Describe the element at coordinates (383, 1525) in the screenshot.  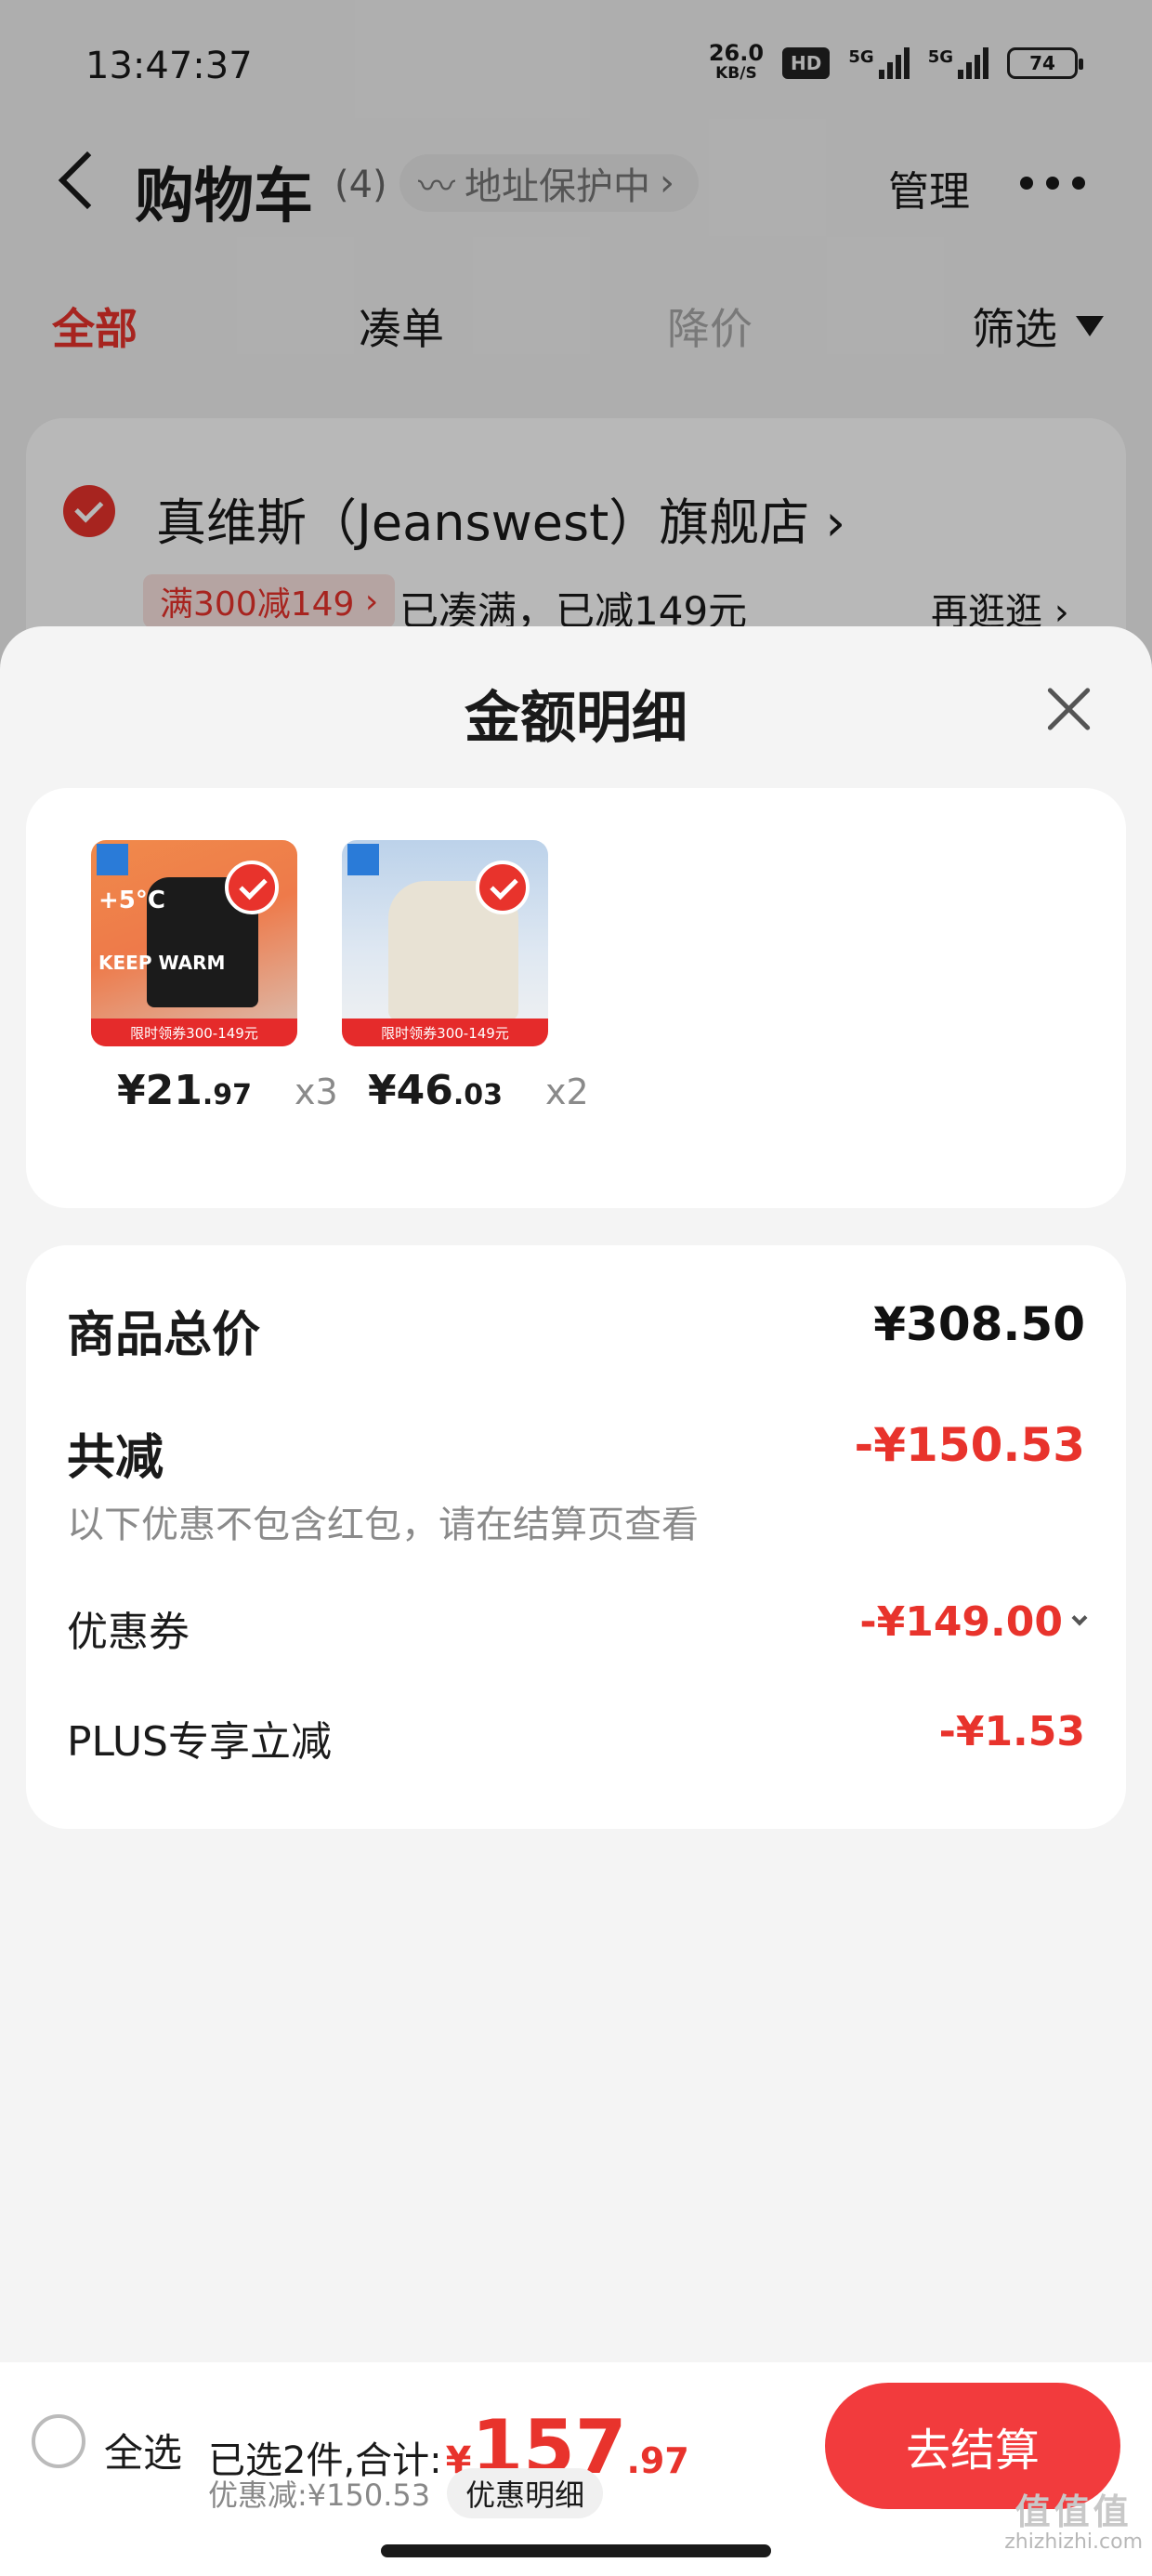
I see `discount-note: 以下优惠不包含红包，请在结算页查看` at that location.